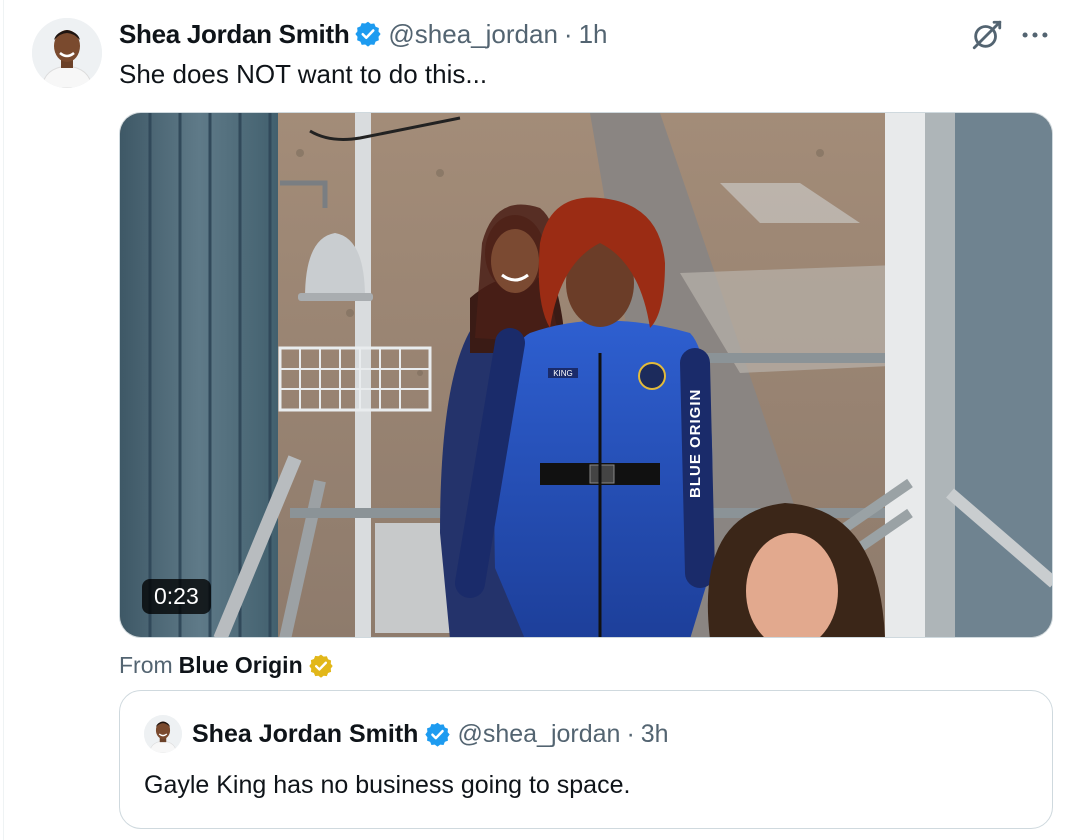 The image size is (1074, 840). I want to click on tweet-header: Shea Jordan Smith @shea_jordan · 1h, so click(363, 34).